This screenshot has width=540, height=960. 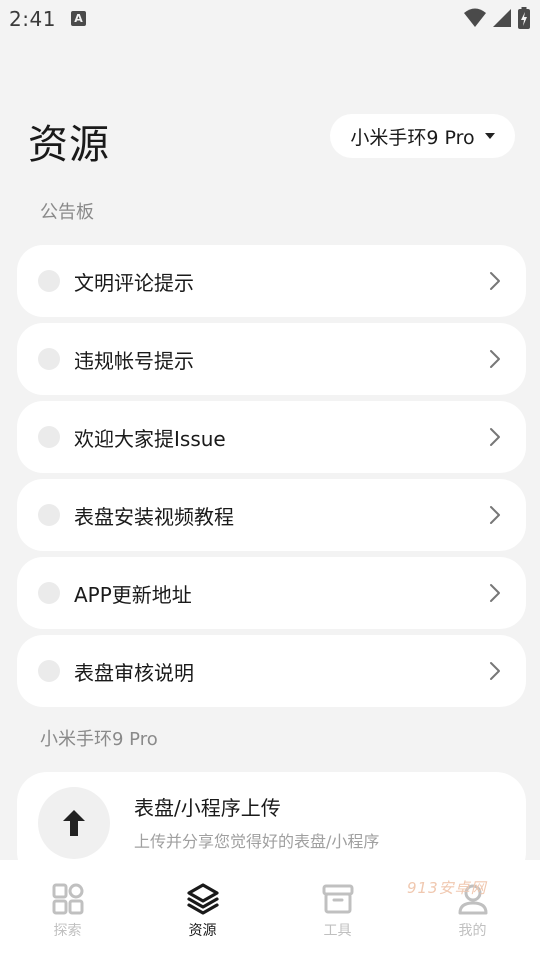 I want to click on upload-subtitle: 上传并分享您觉得好的表盘/小程序, so click(x=257, y=841).